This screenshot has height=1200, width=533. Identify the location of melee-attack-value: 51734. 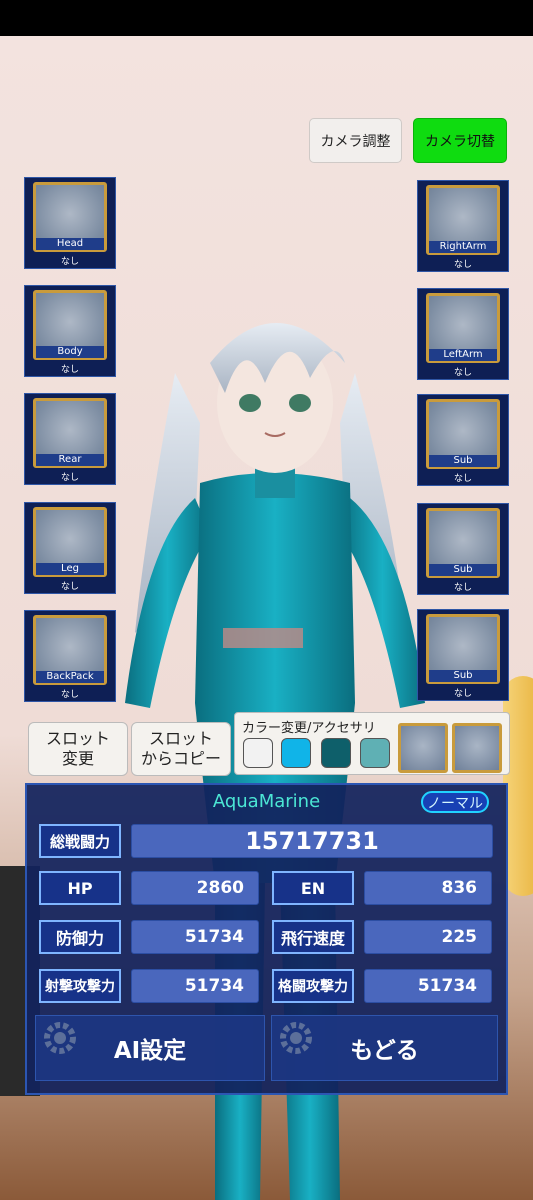
(428, 986).